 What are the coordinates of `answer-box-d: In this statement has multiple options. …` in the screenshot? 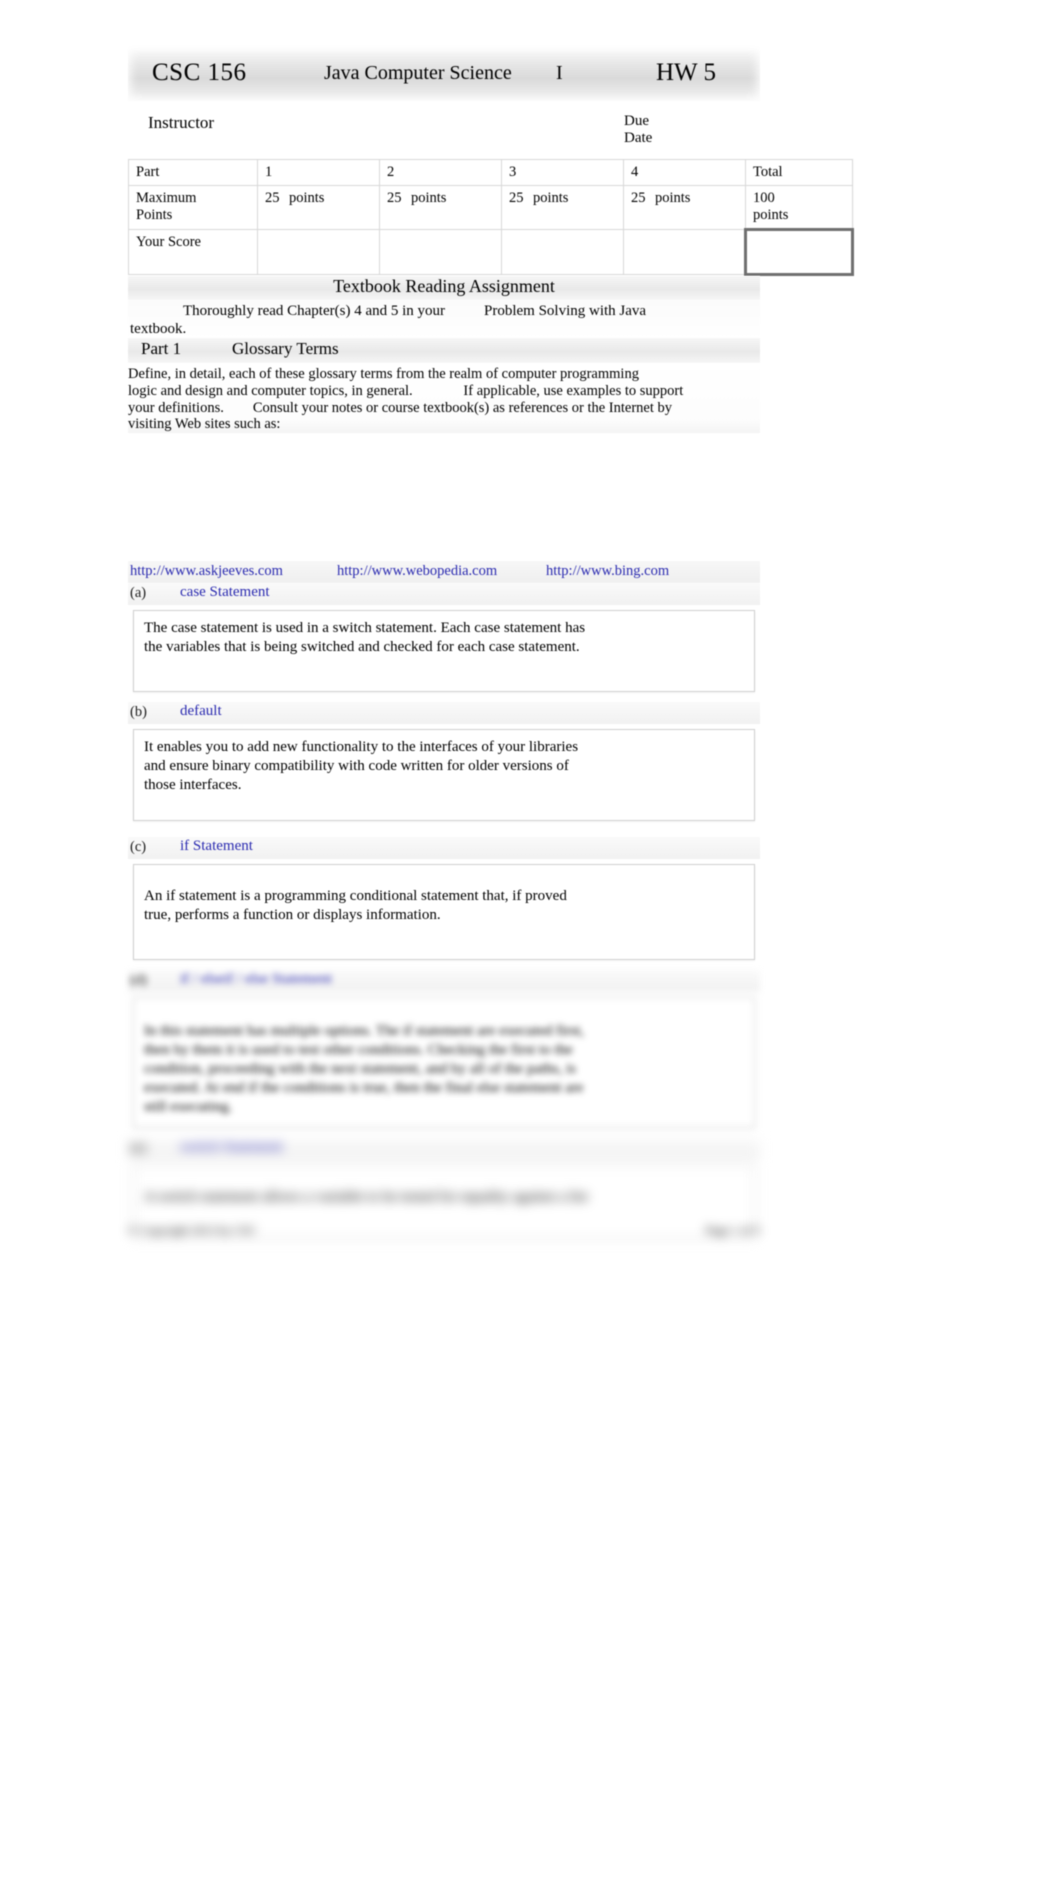 It's located at (444, 1063).